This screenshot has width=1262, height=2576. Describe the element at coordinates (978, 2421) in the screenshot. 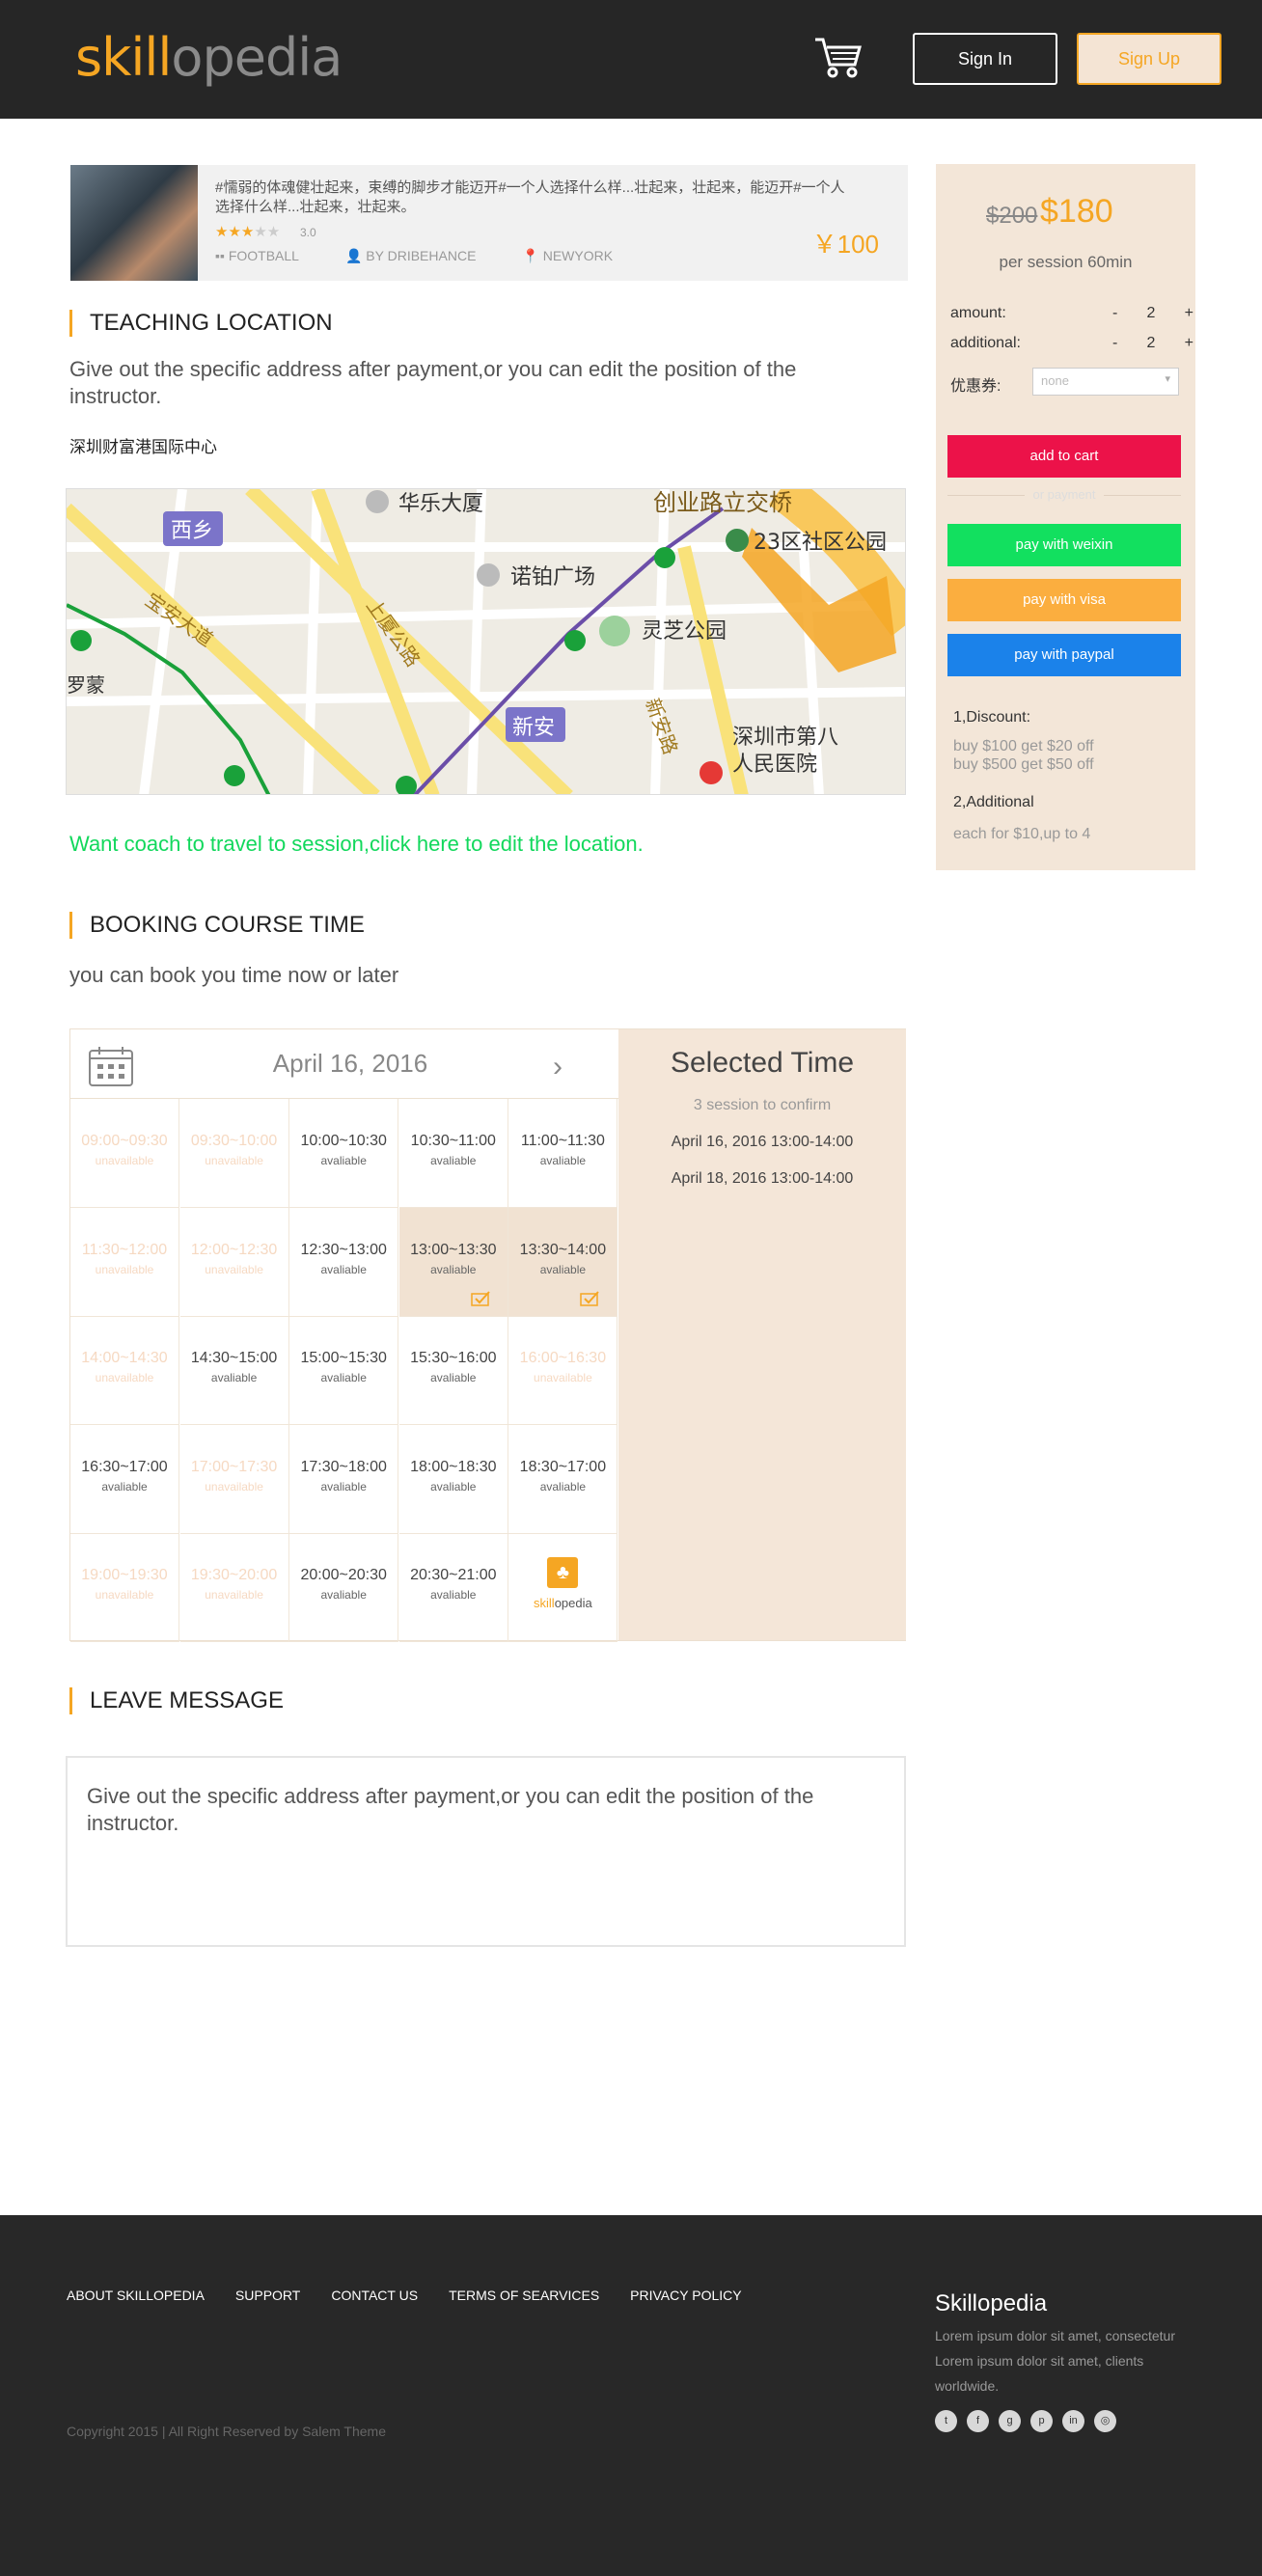

I see `facebook-icon: f` at that location.